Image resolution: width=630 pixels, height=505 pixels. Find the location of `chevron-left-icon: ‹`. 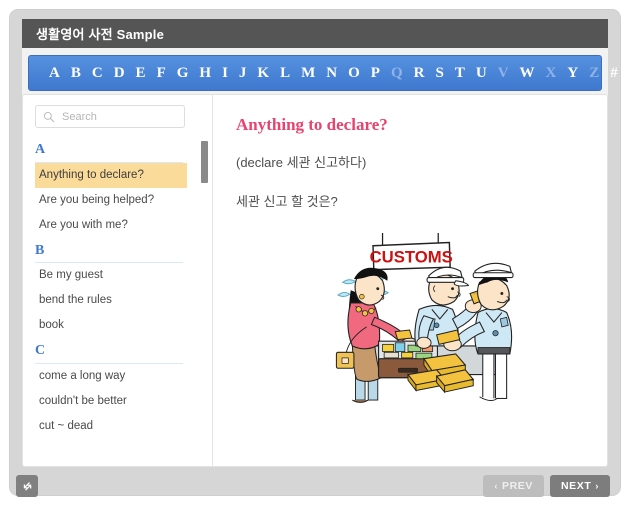

chevron-left-icon: ‹ is located at coordinates (496, 486).